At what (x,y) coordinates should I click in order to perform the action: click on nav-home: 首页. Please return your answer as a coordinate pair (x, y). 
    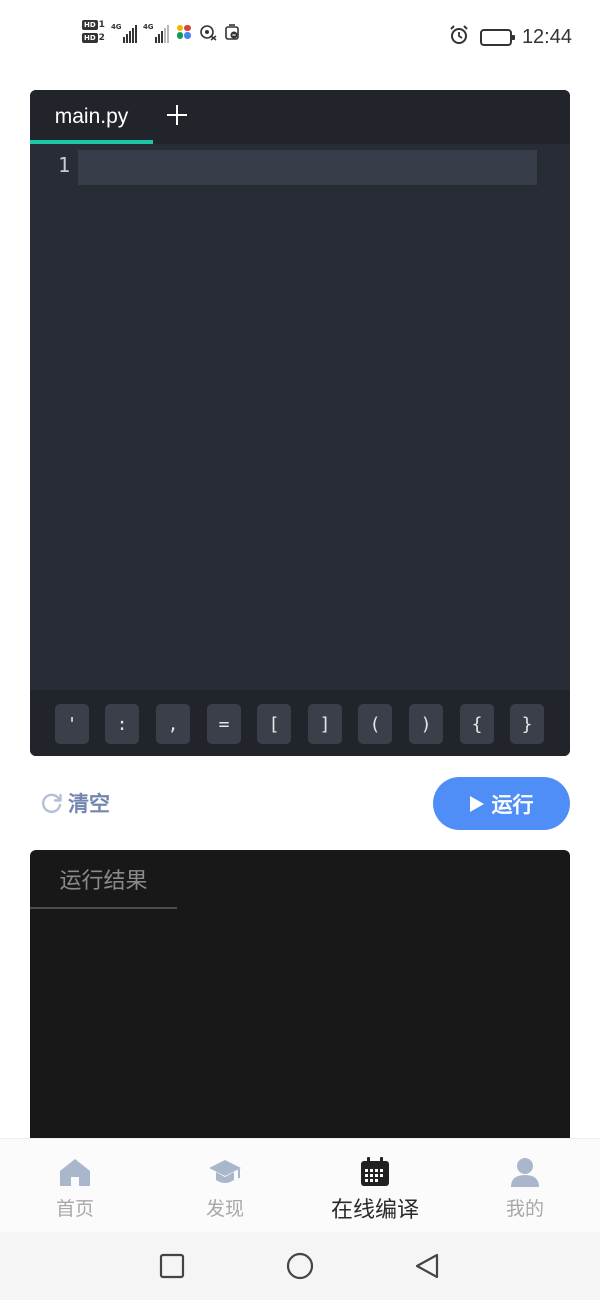
    Looking at the image, I should click on (75, 1186).